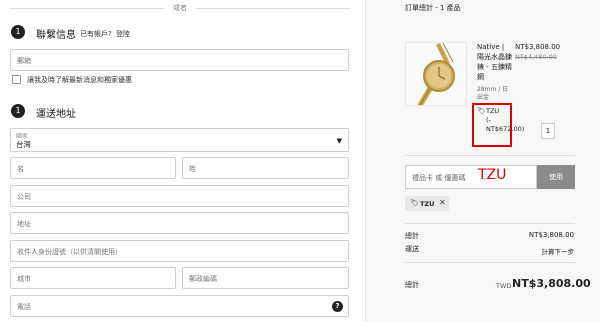  Describe the element at coordinates (179, 140) in the screenshot. I see `country-select: 國家 台灣 ▼` at that location.